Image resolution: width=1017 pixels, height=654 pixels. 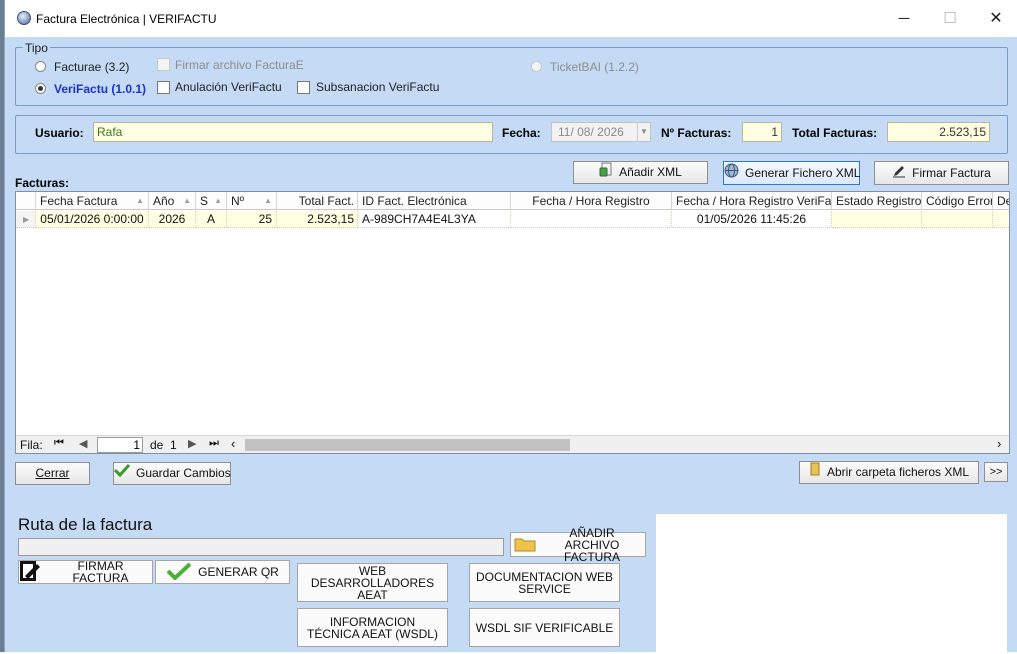 What do you see at coordinates (92, 219) in the screenshot?
I see `cell-fecha-factura: 05/01/2026 0:00:00` at bounding box center [92, 219].